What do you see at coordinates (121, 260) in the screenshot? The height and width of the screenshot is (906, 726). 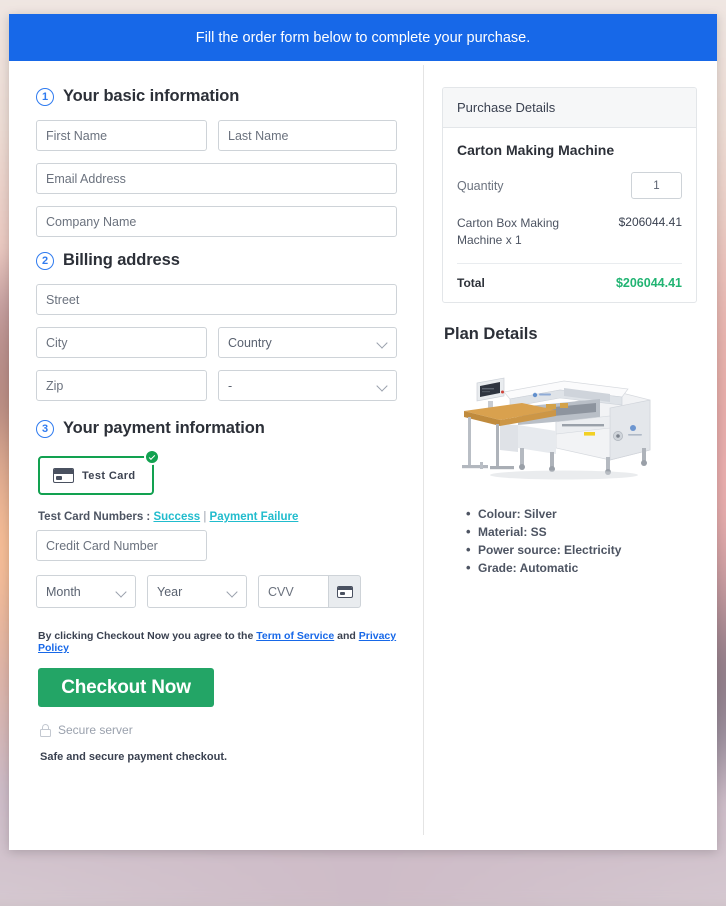 I see `section-title-billing-address: Billing address` at bounding box center [121, 260].